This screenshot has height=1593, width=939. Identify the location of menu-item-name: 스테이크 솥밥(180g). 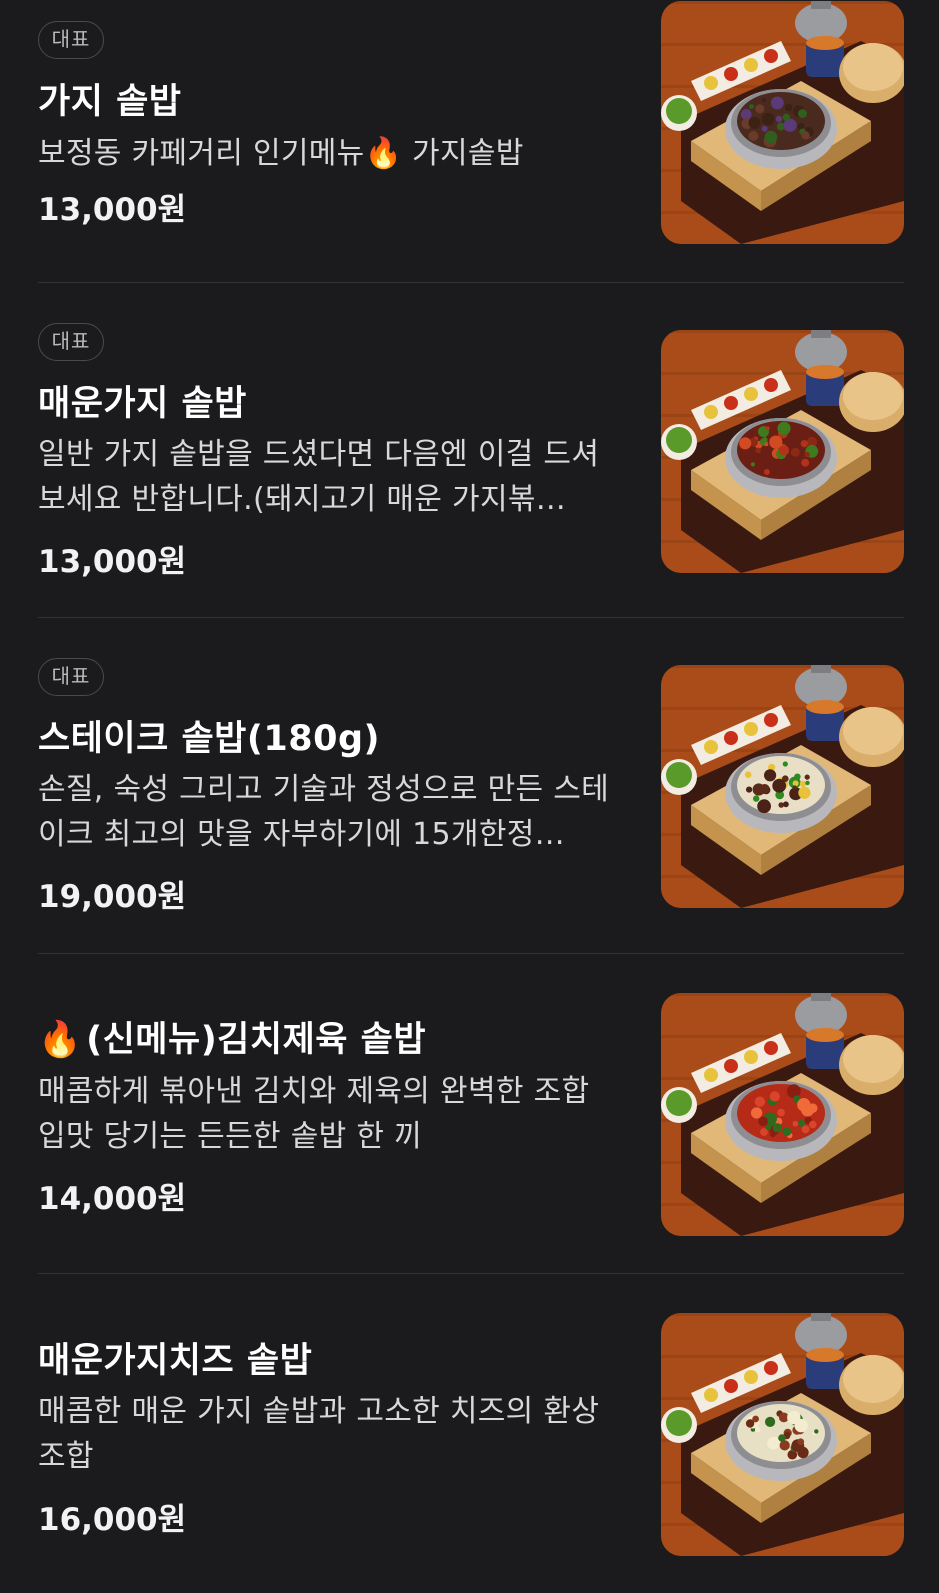
(209, 739).